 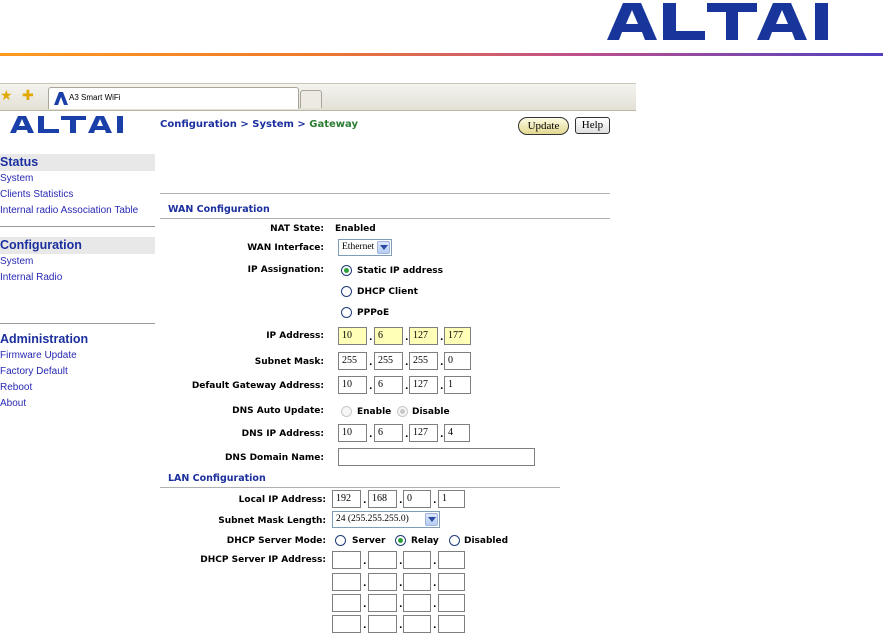 What do you see at coordinates (282, 434) in the screenshot?
I see `dns-ip-label: DNS IP Address:` at bounding box center [282, 434].